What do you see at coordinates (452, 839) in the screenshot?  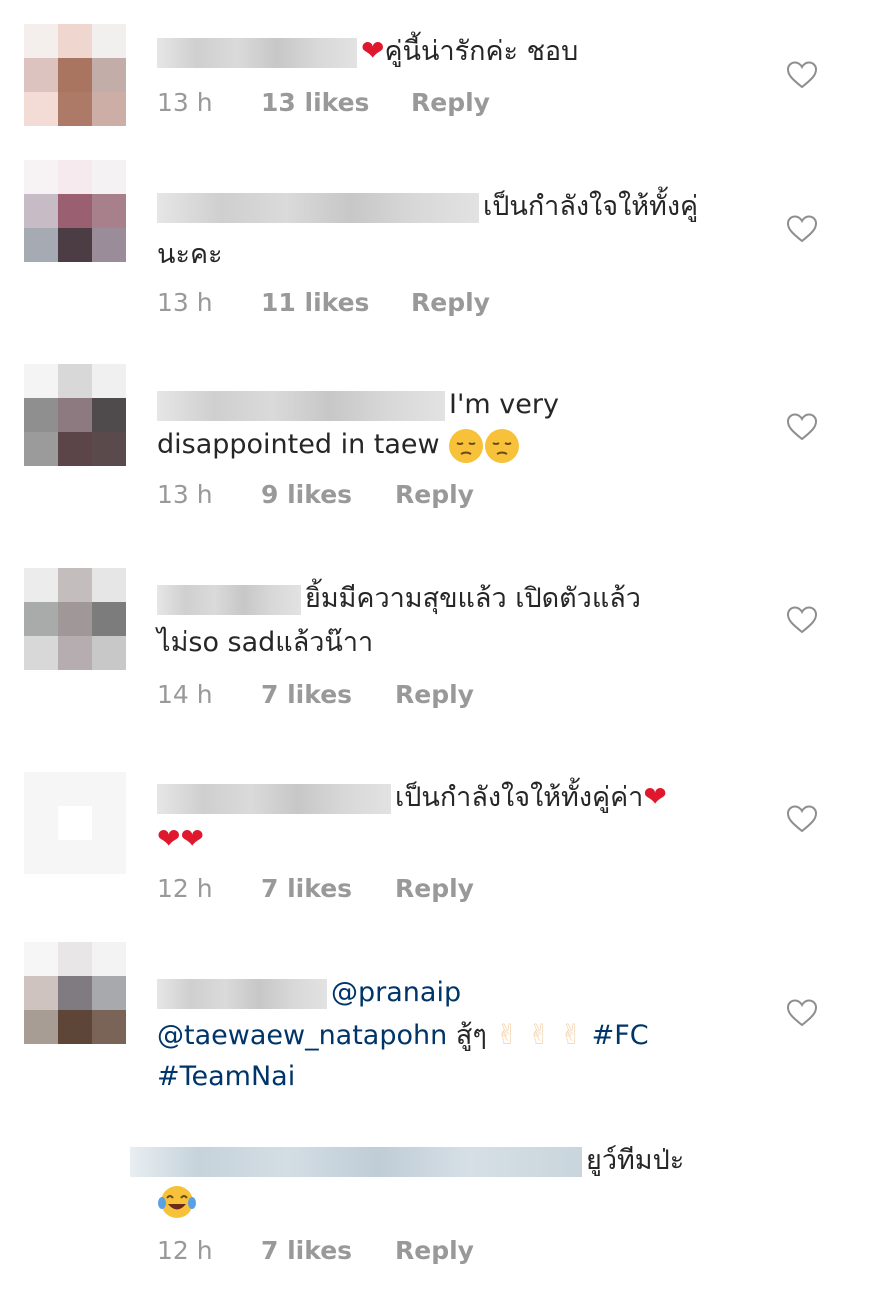 I see `comment-text-line2: ❤❤` at bounding box center [452, 839].